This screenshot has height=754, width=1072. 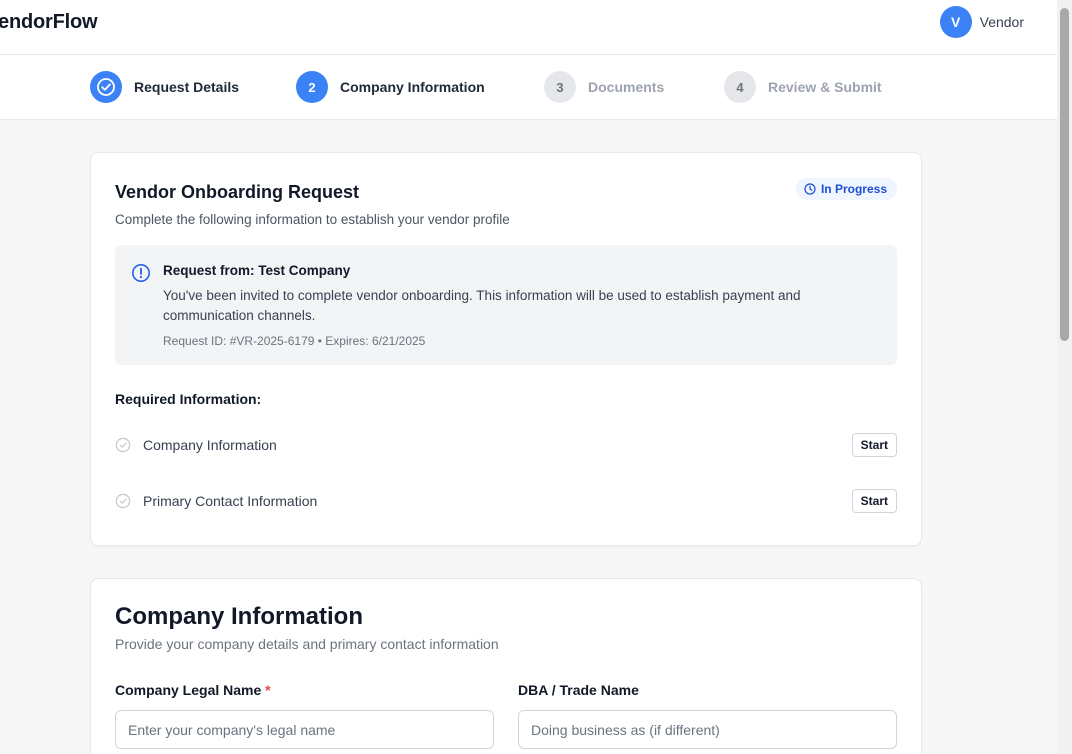 I want to click on top-navbar: VendorFlow V Vendor, so click(x=528, y=27).